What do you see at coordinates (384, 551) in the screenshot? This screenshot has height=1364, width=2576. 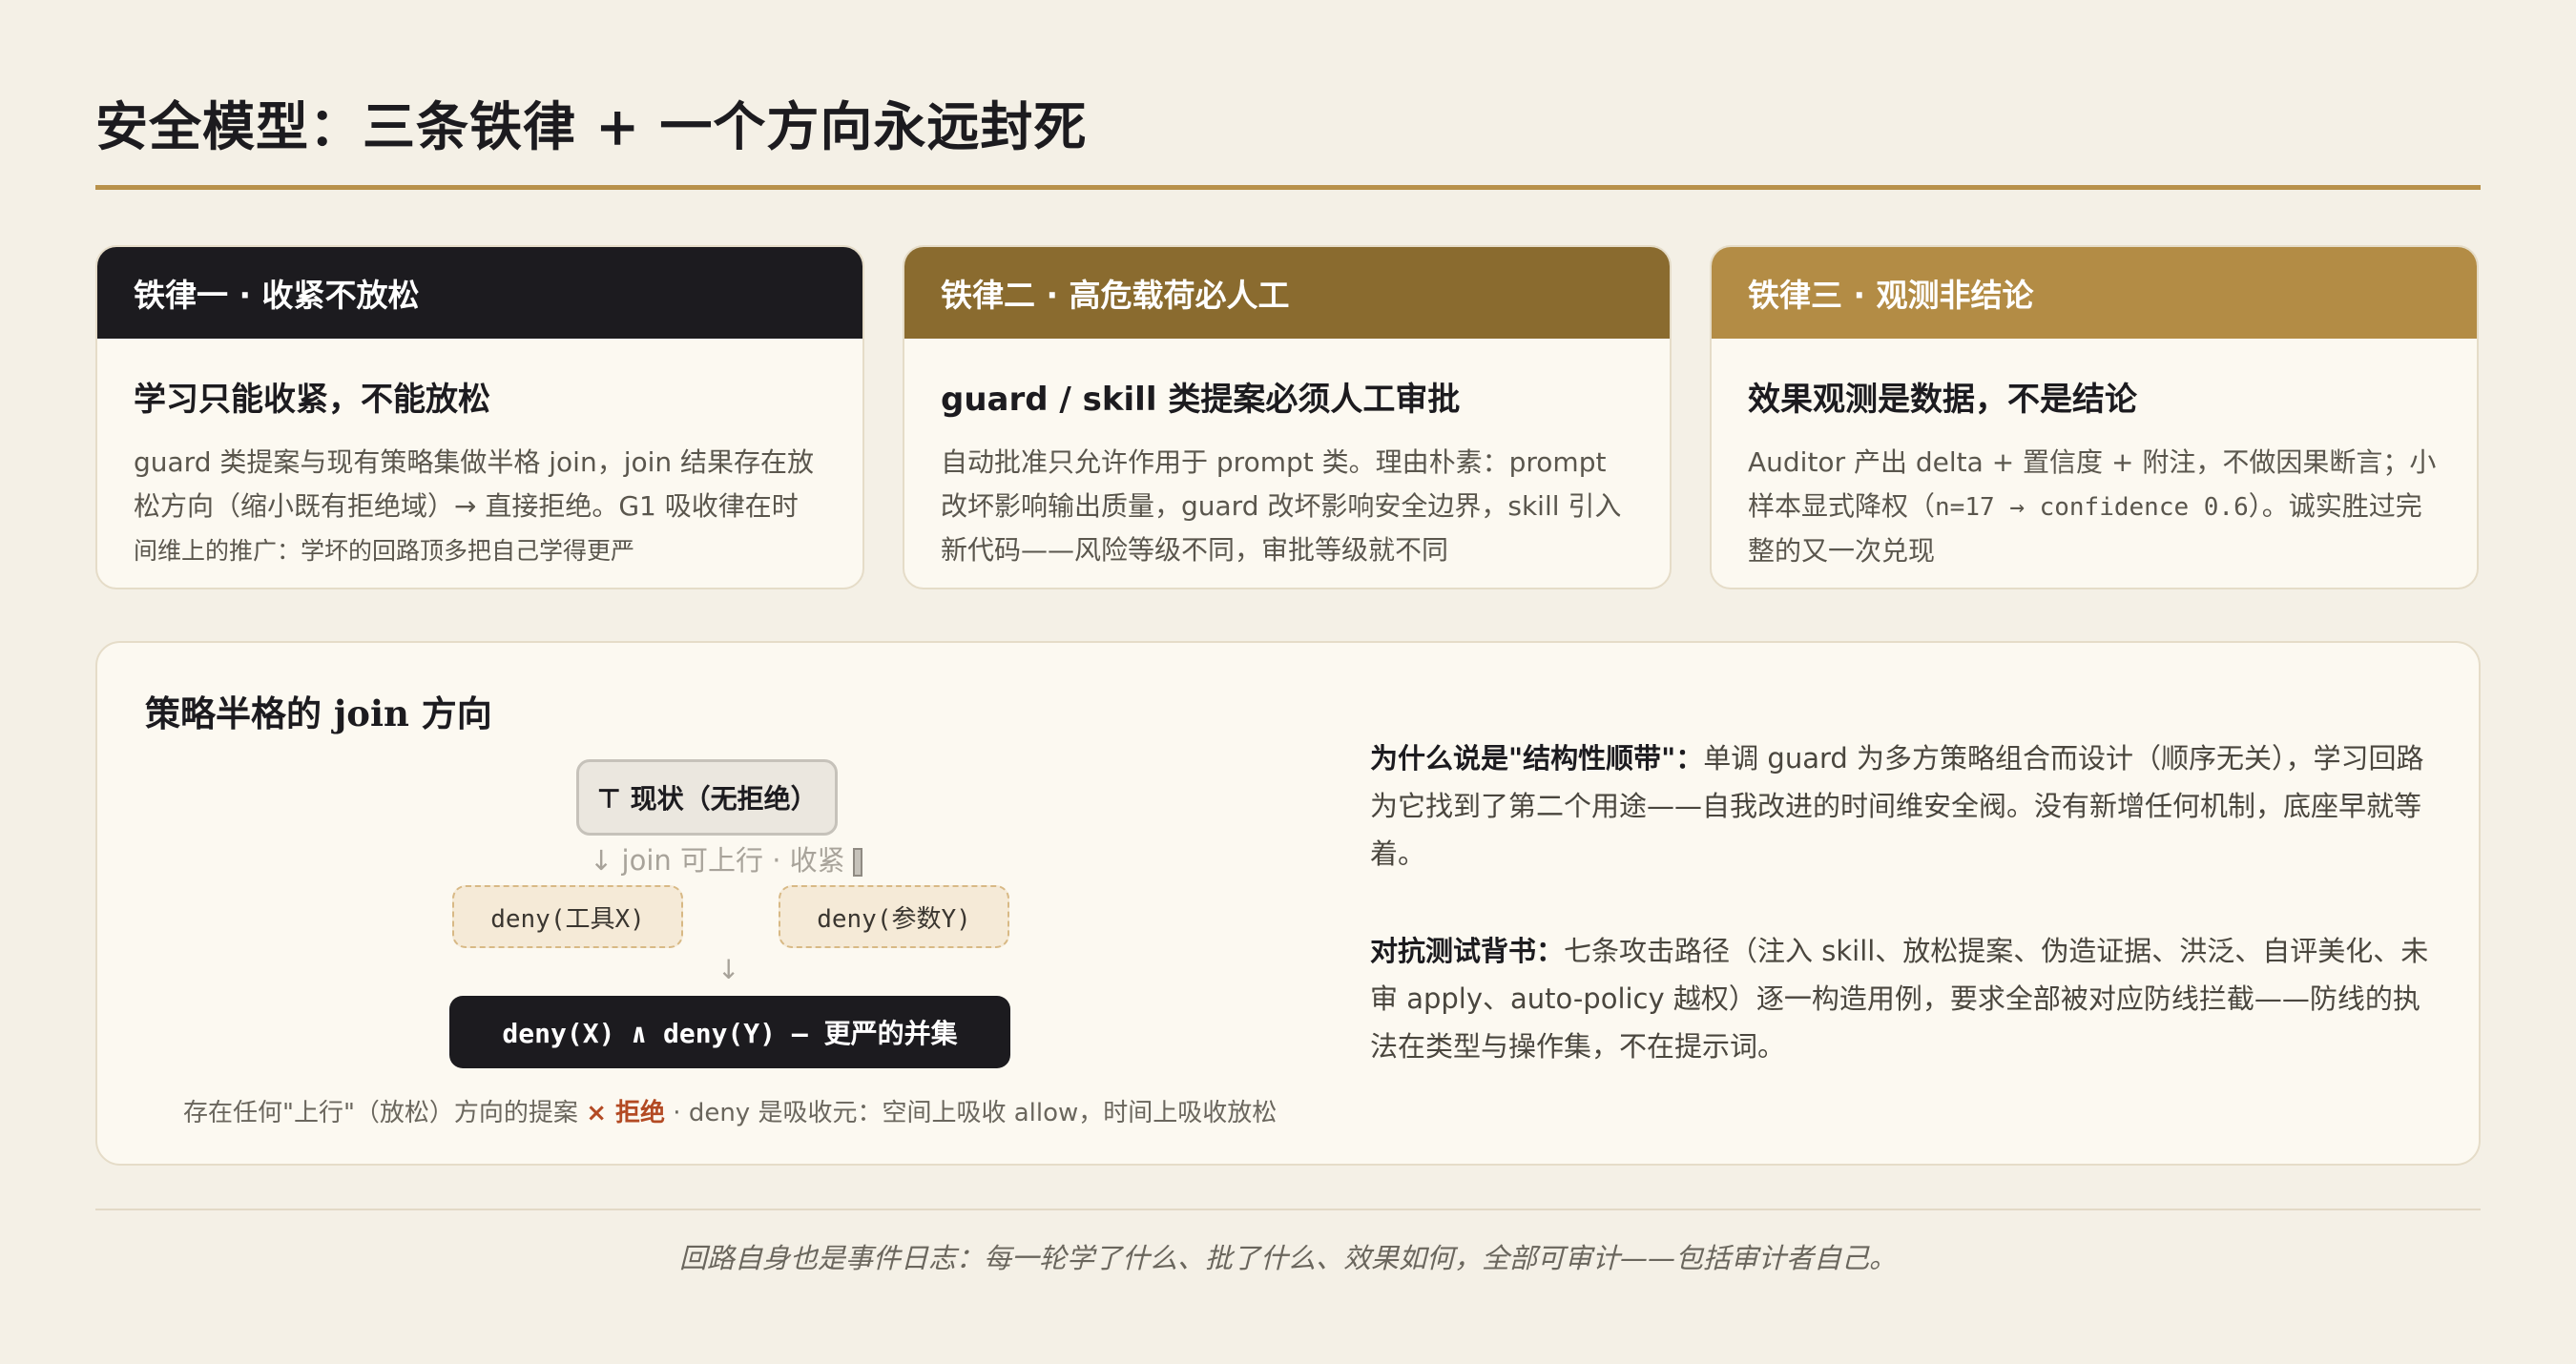 I see `rule-card-1-line-3: 间维上的推广：学坏的回路顶多把自己学得更严` at bounding box center [384, 551].